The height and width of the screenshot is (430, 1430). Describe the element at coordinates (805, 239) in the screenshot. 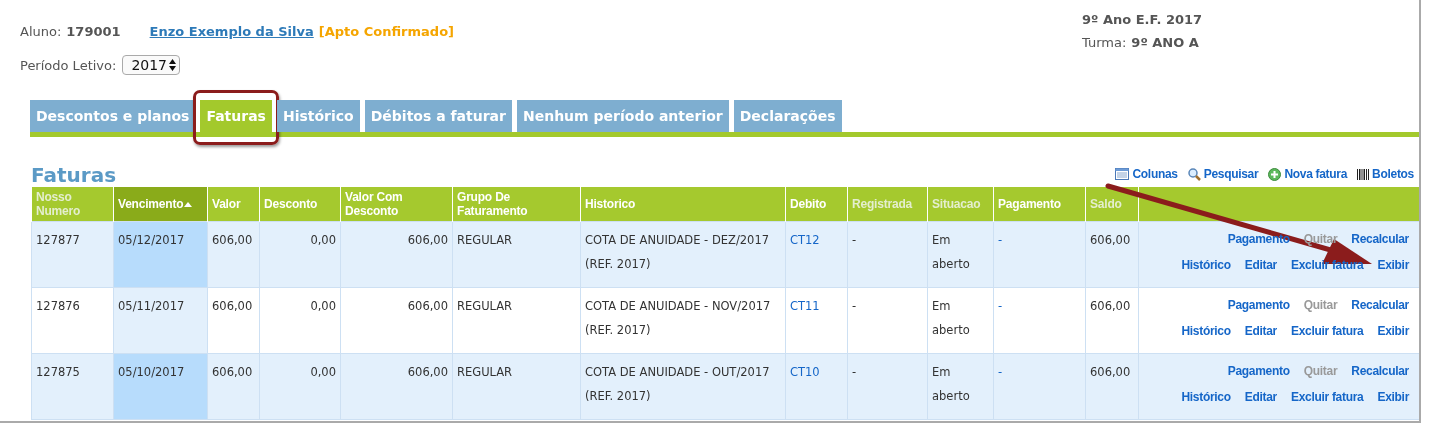

I see `cell-link: CT12` at that location.